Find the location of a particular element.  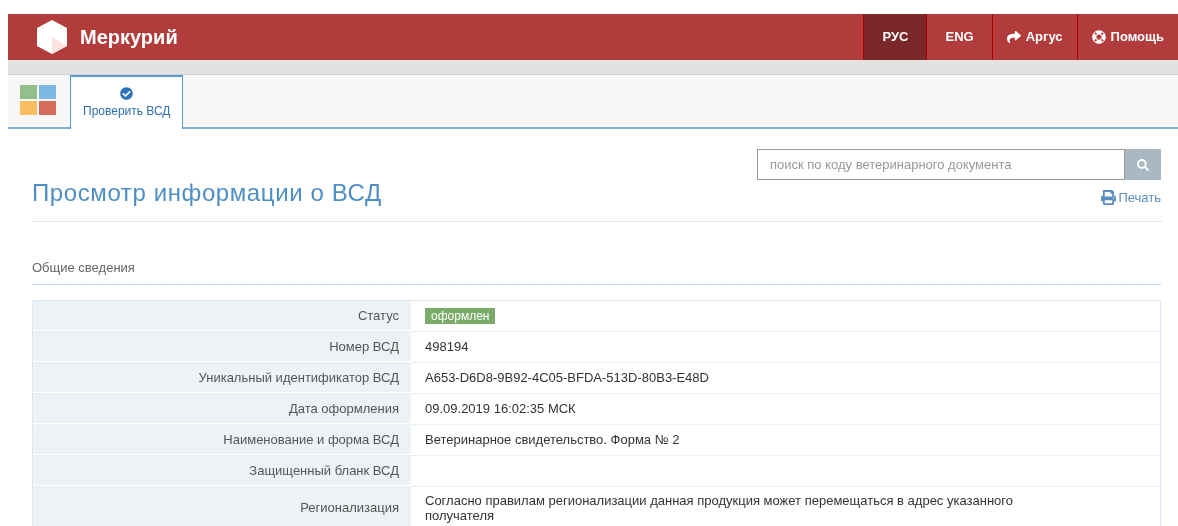

search-icon is located at coordinates (1143, 164).